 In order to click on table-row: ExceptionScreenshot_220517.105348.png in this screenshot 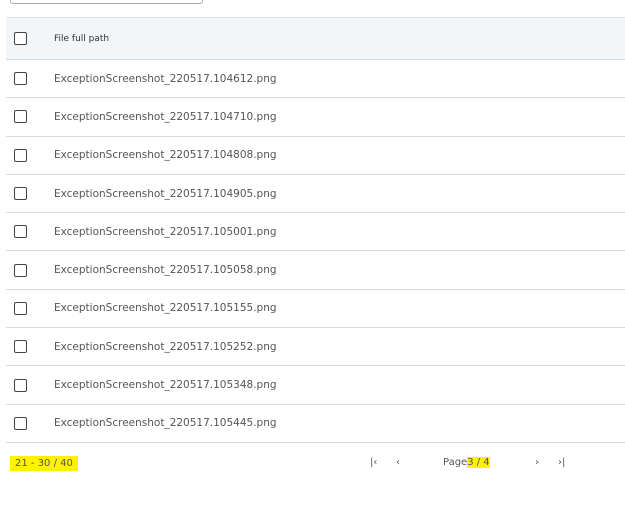, I will do `click(315, 385)`.